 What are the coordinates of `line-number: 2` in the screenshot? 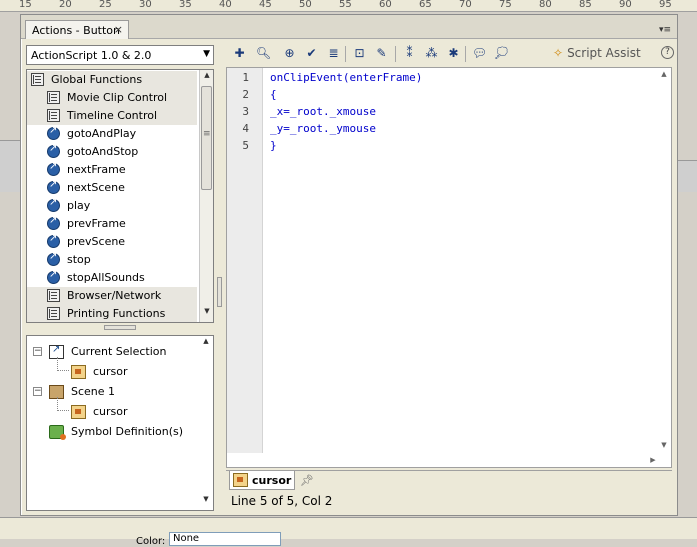 It's located at (245, 94).